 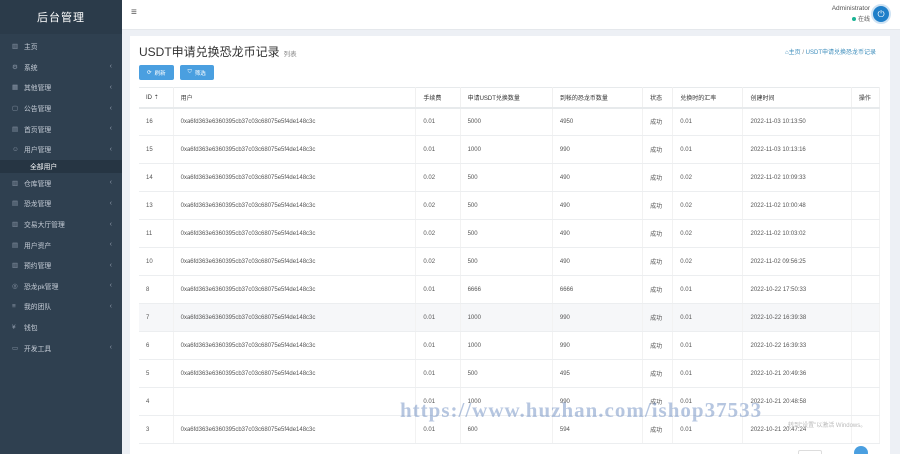 I want to click on sidebar-item: ▭ 开发工具 ‹, so click(x=61, y=347).